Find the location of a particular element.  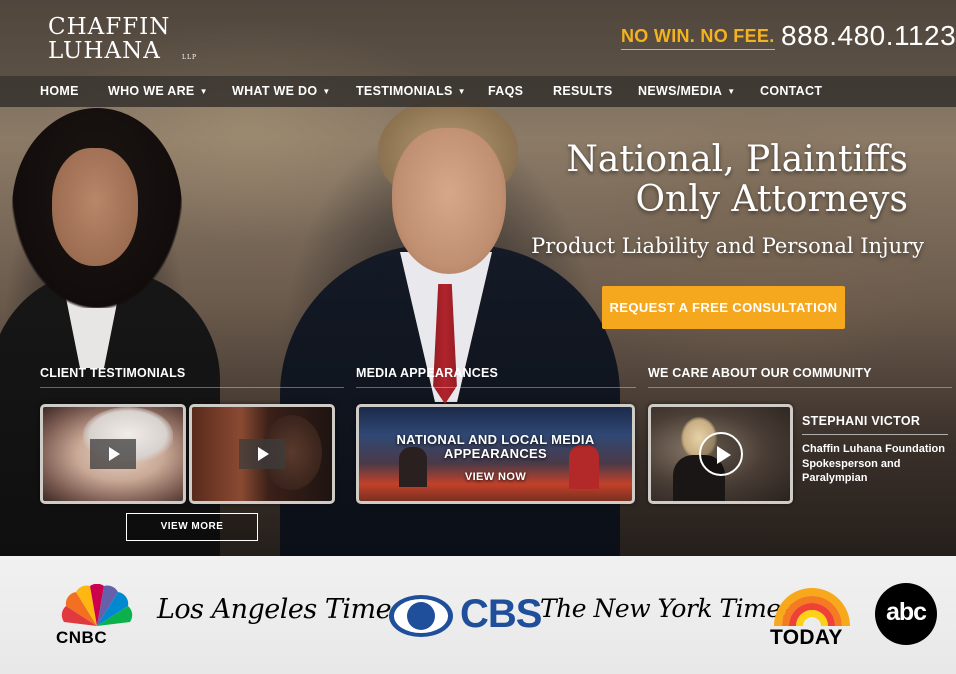

media-title: MEDIA APPEARANCES is located at coordinates (427, 373).